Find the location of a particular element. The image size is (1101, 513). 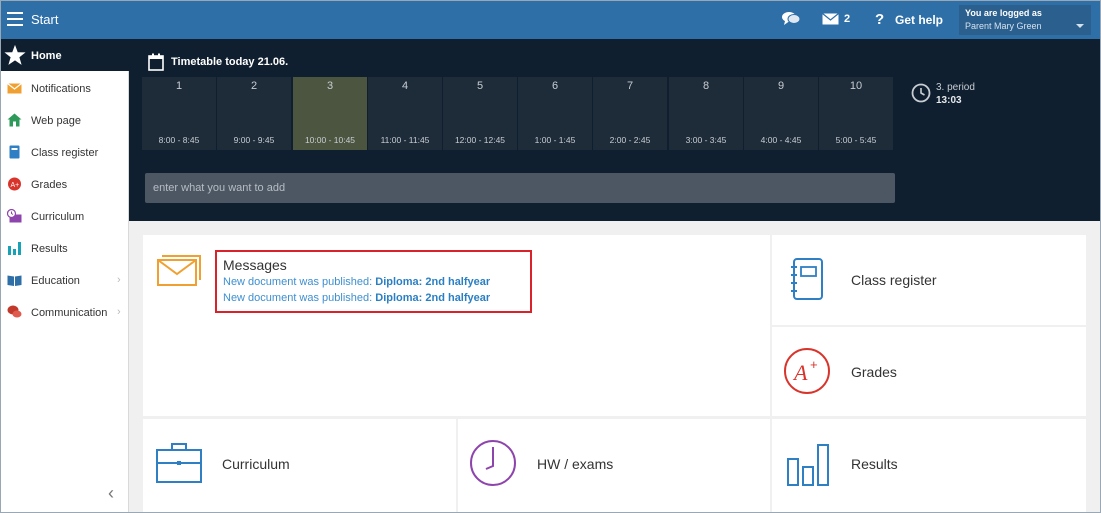

period-number: 9 is located at coordinates (781, 86).